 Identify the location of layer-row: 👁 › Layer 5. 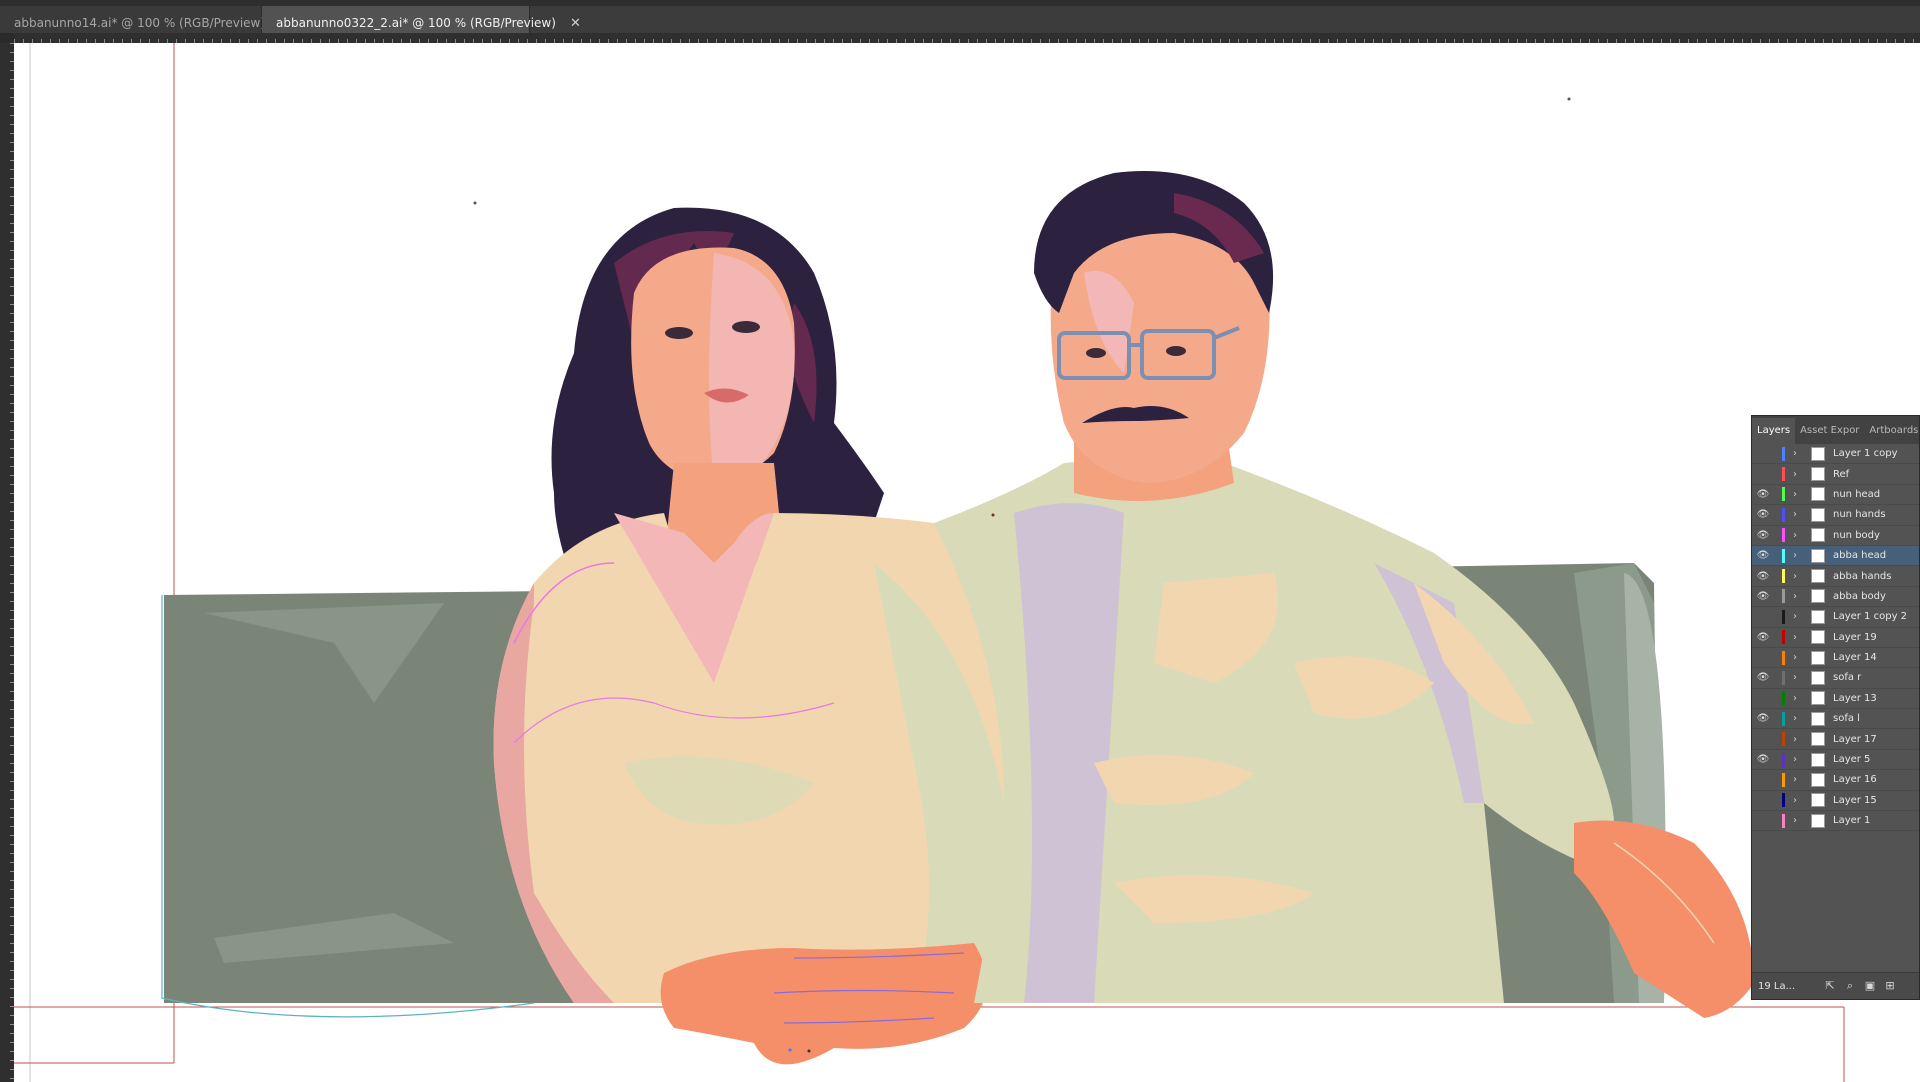
(1835, 760).